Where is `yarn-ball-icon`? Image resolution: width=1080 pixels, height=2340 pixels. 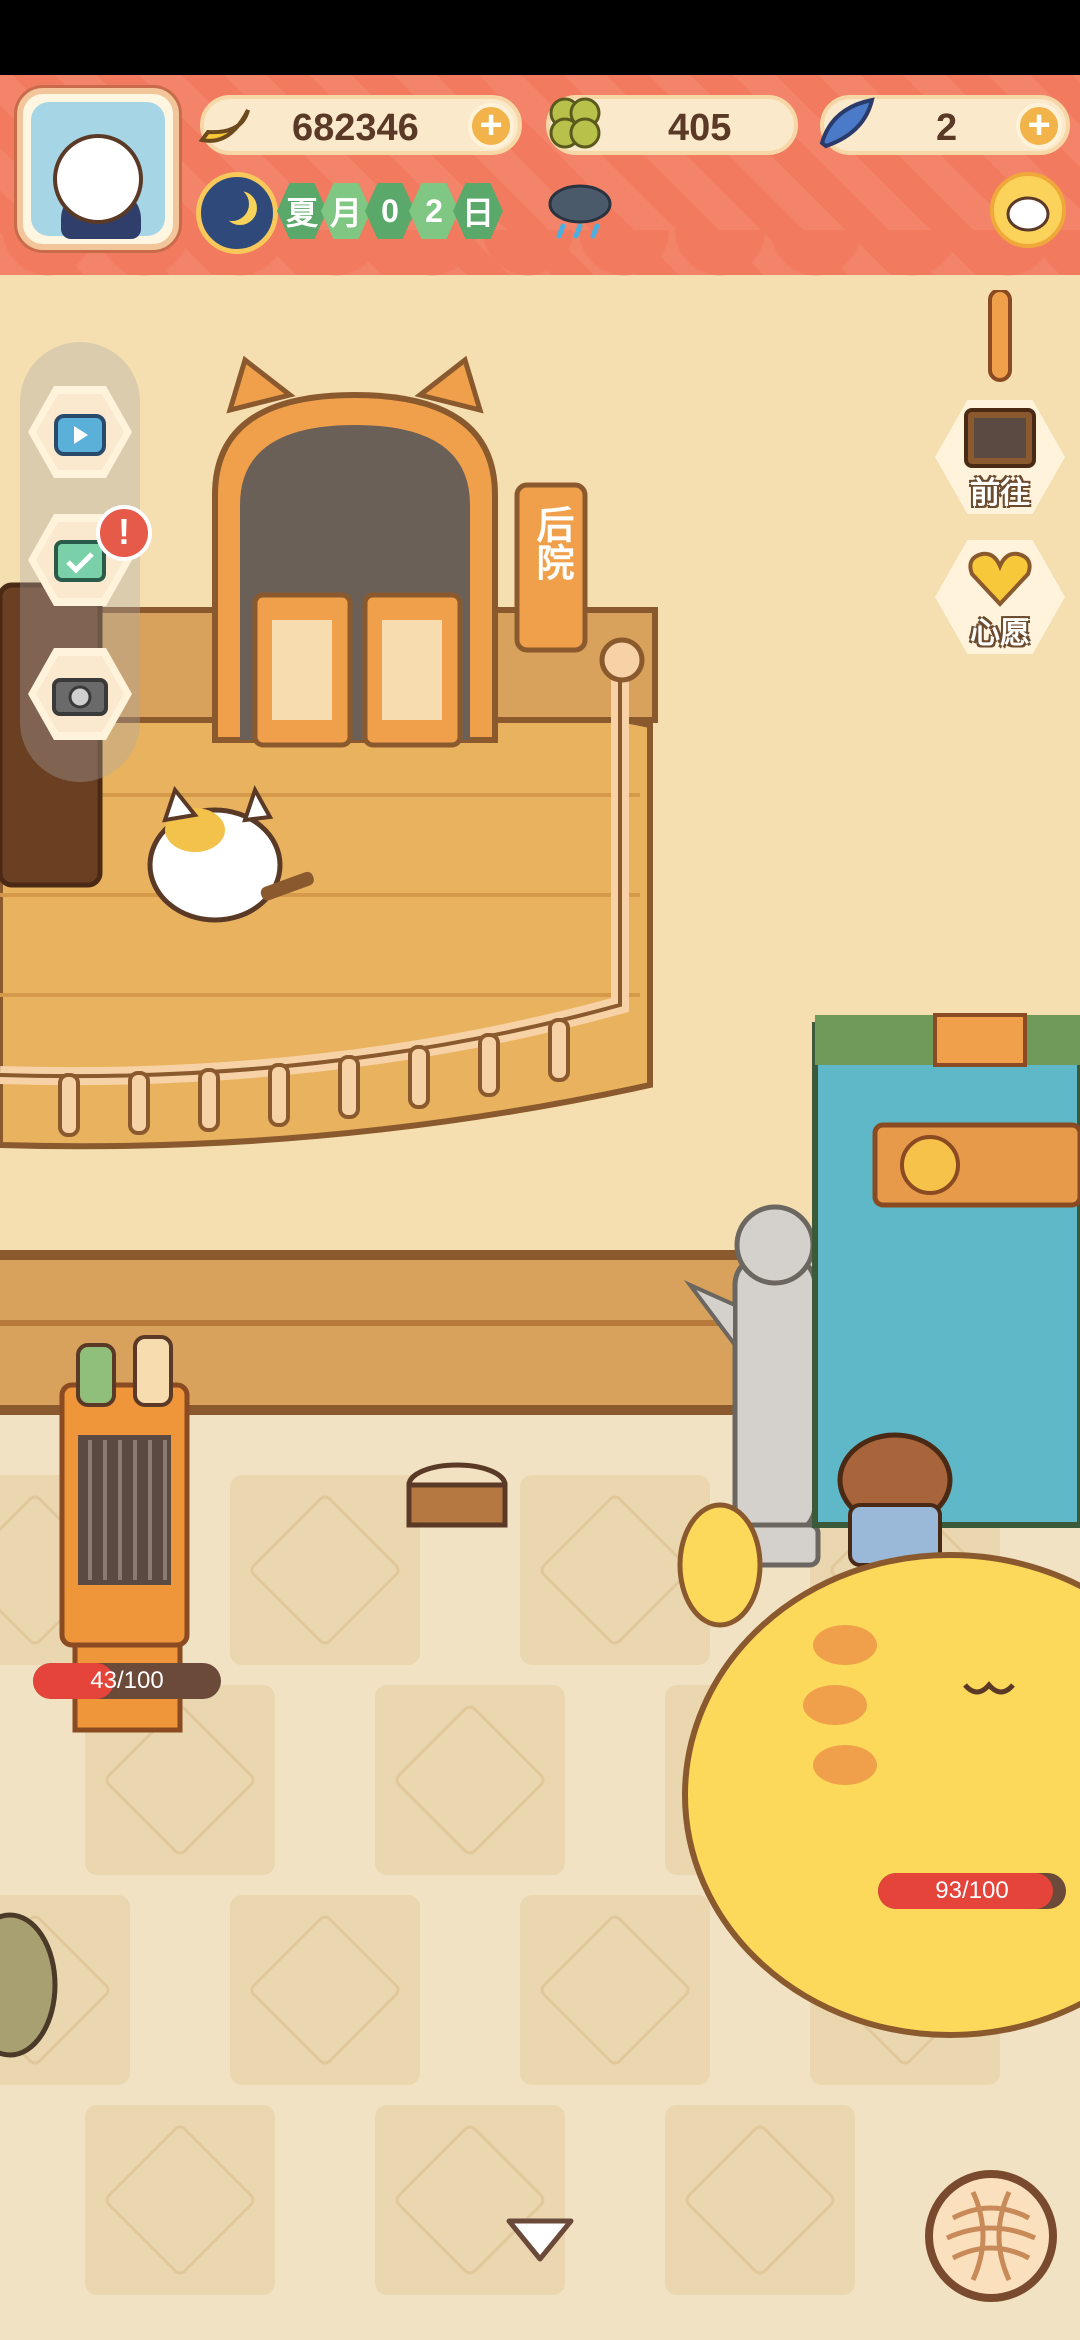
yarn-ball-icon is located at coordinates (991, 2236).